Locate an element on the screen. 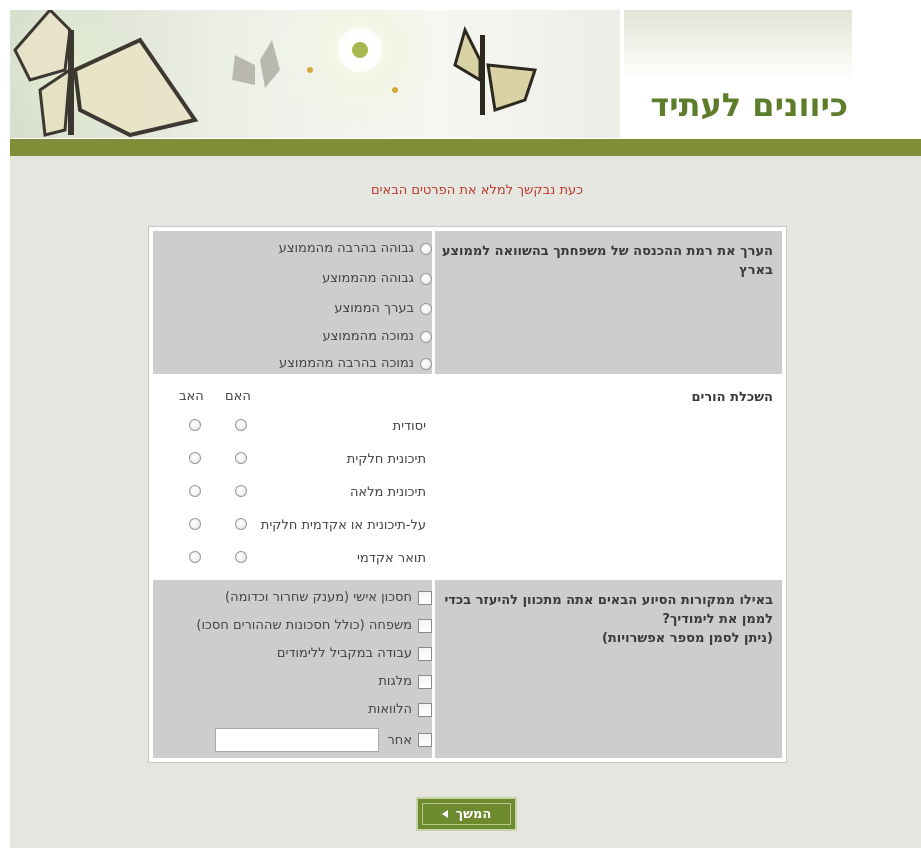 The width and height of the screenshot is (921, 848). father-column-header: האב is located at coordinates (191, 396).